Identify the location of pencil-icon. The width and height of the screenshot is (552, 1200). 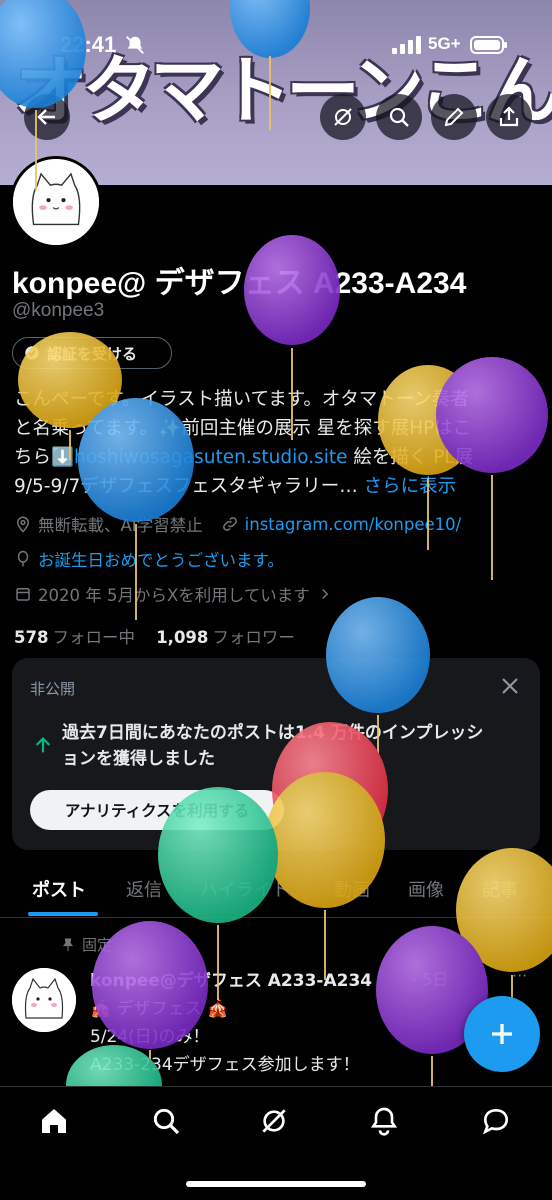
(454, 117).